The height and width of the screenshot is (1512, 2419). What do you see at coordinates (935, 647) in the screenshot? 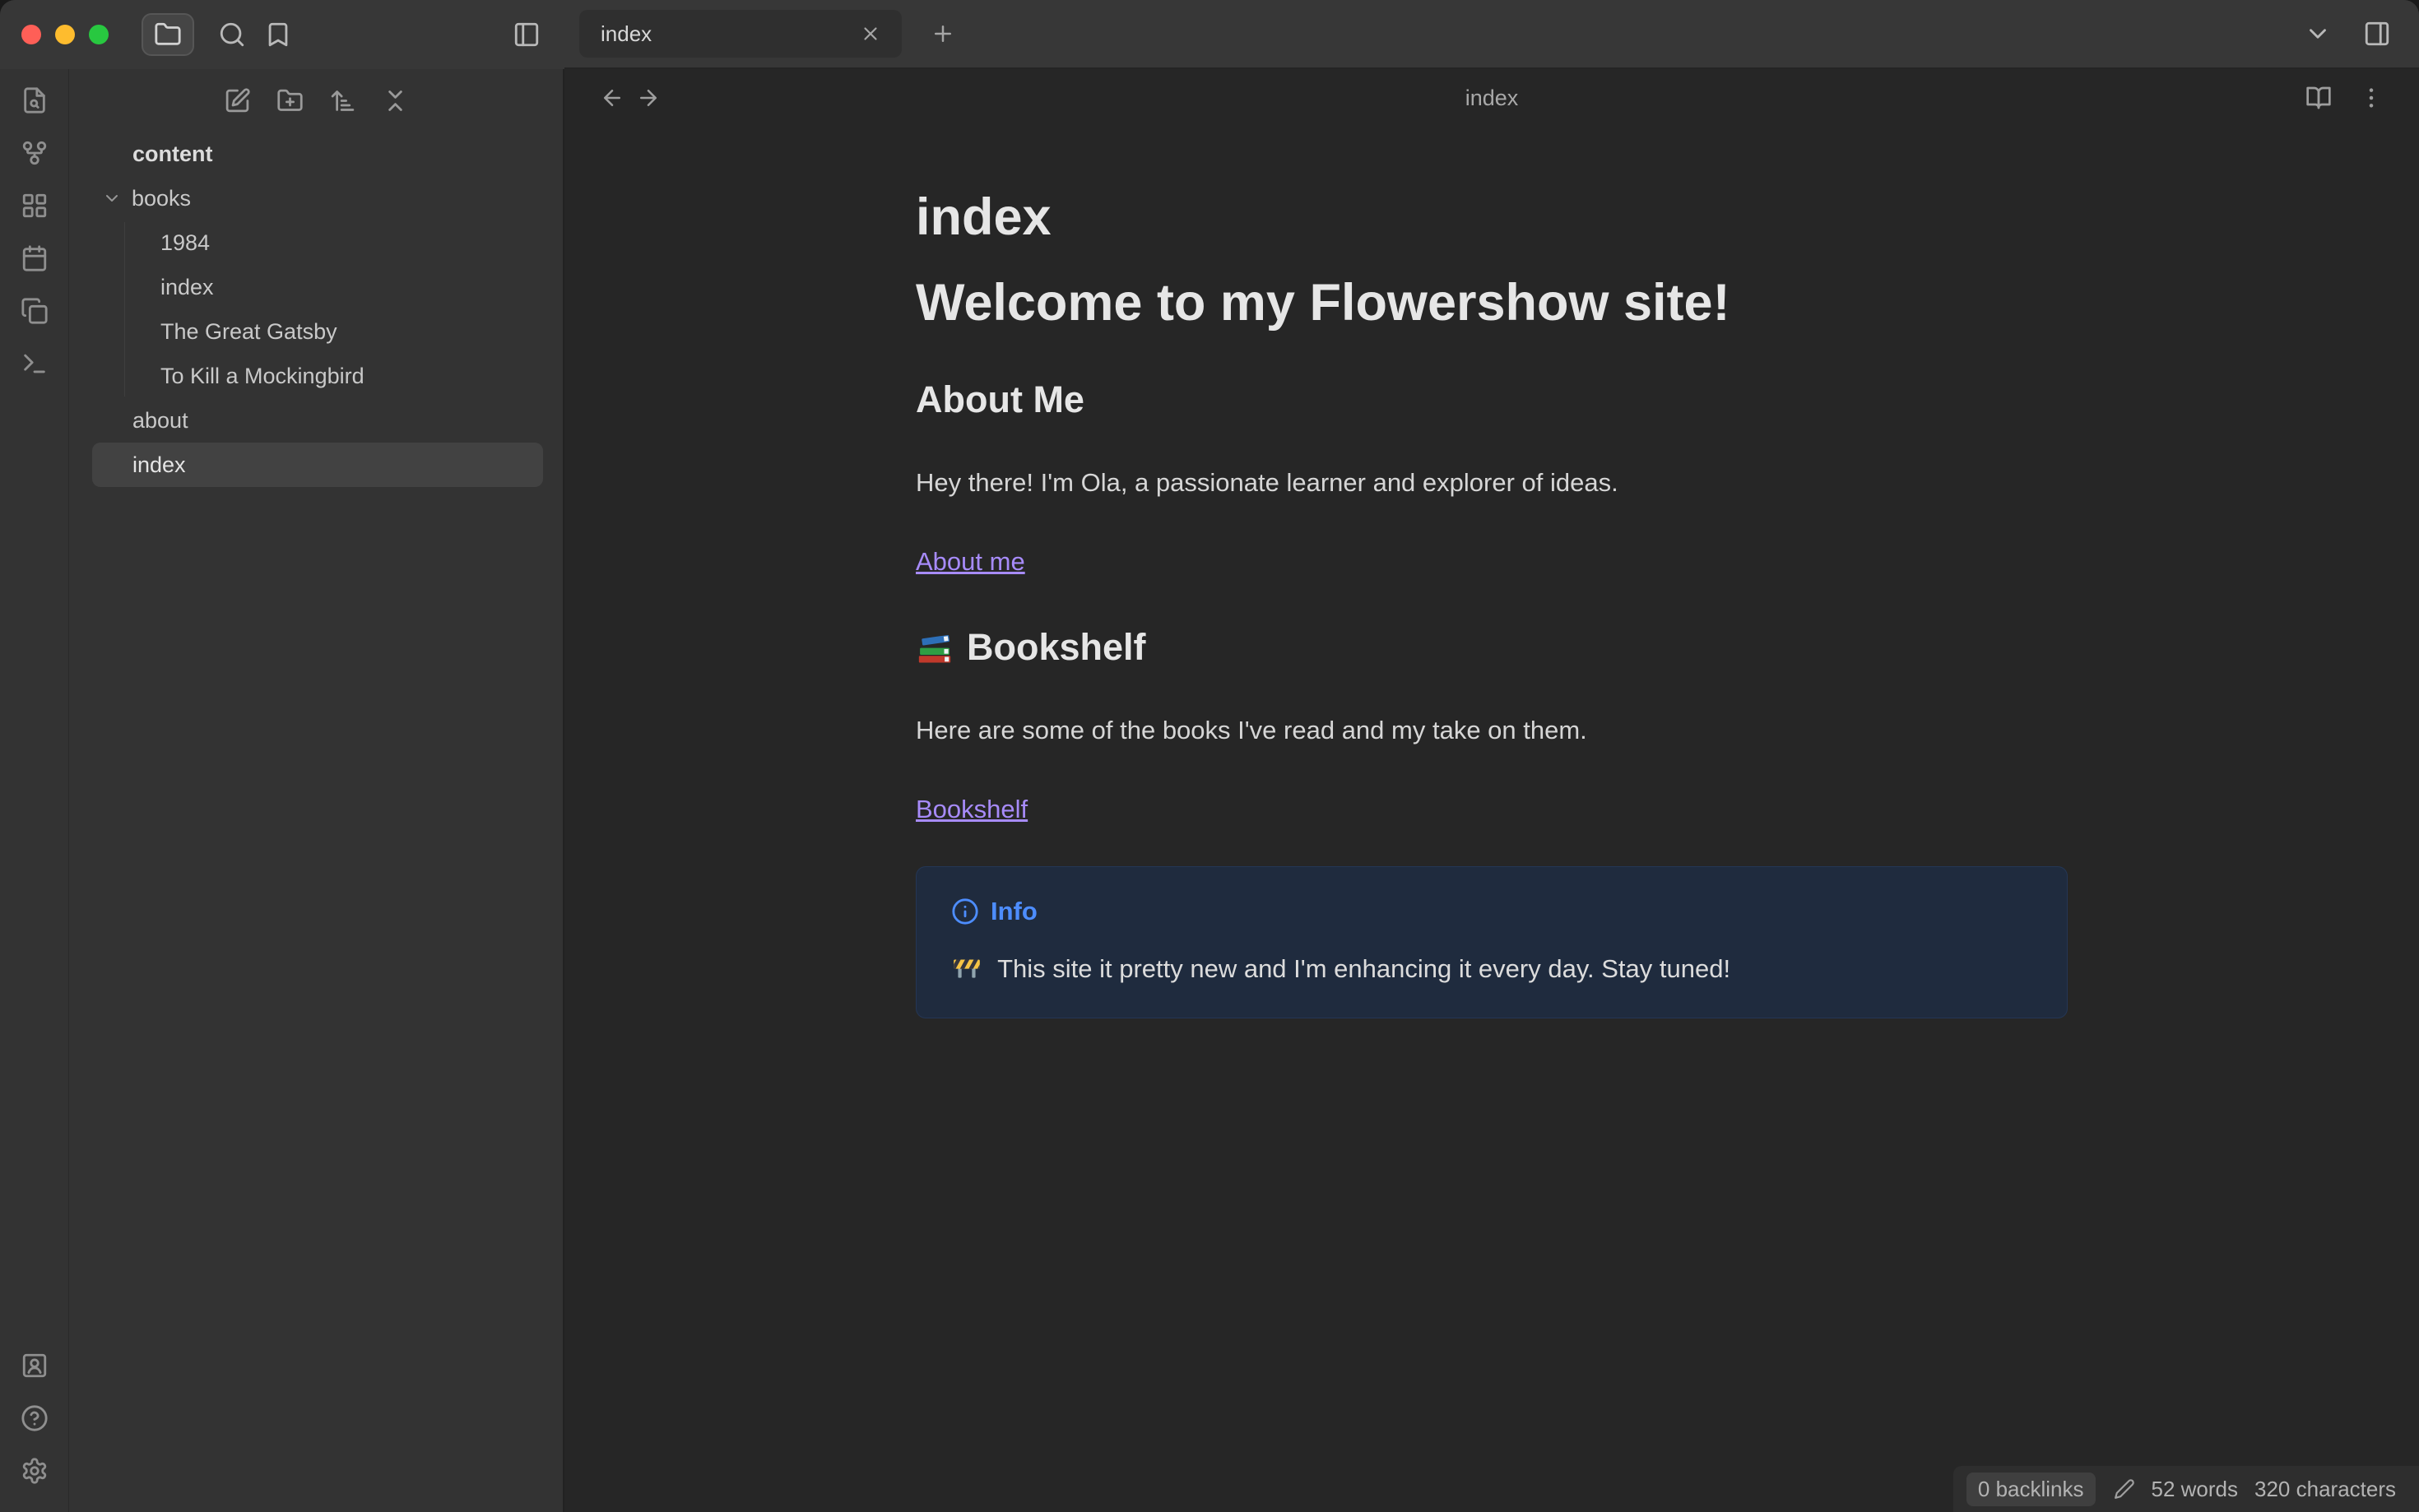
I see `books-emoji-icon` at bounding box center [935, 647].